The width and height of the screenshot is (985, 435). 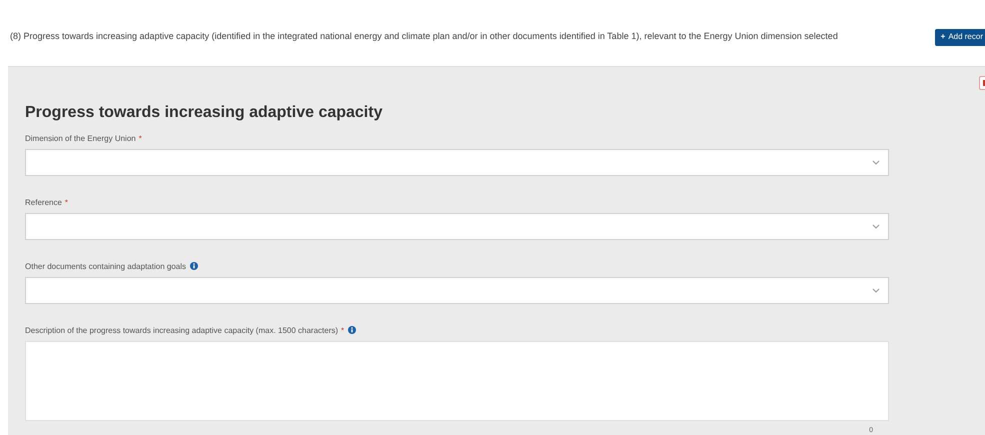 What do you see at coordinates (43, 203) in the screenshot?
I see `field-label: Reference` at bounding box center [43, 203].